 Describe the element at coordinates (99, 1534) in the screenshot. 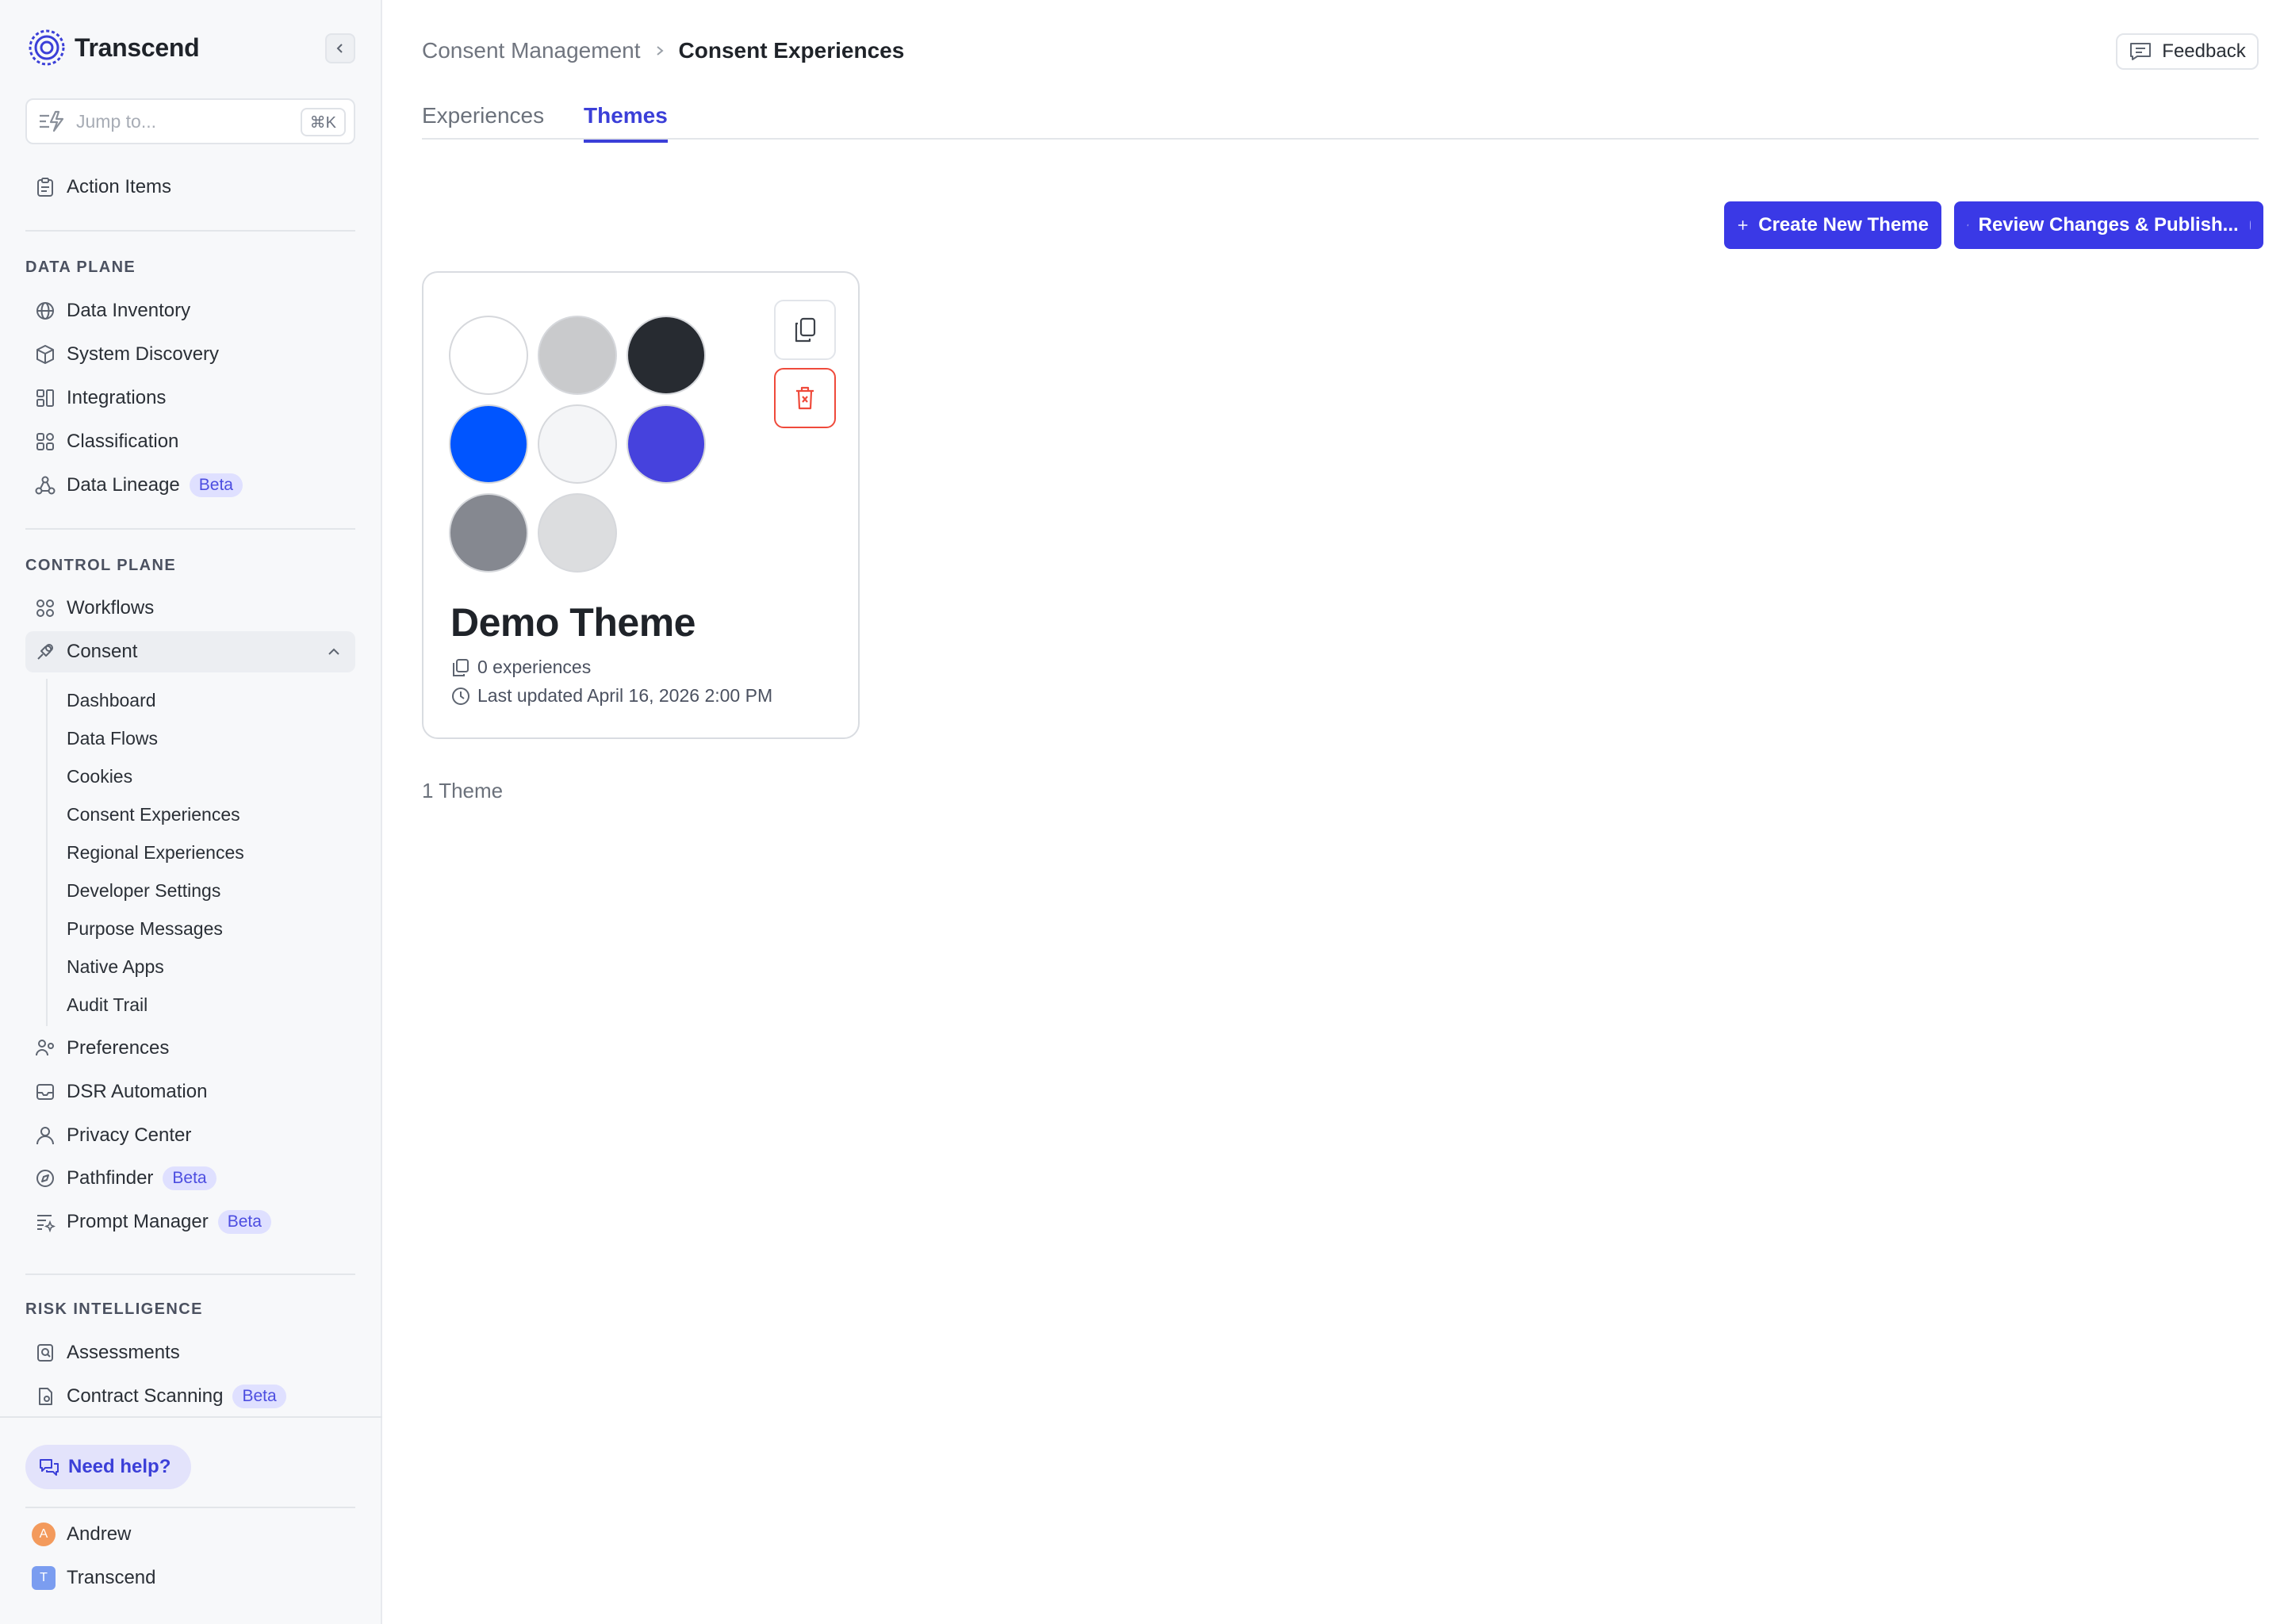

I see `user-name: Andrew` at that location.